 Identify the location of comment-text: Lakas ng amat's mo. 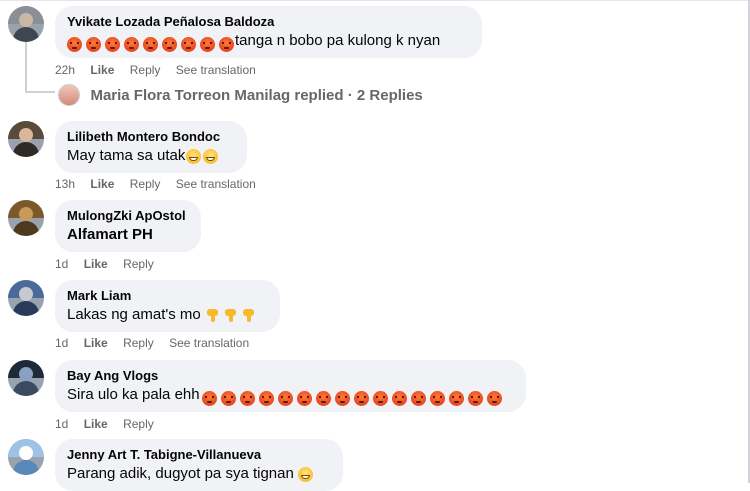
(167, 315).